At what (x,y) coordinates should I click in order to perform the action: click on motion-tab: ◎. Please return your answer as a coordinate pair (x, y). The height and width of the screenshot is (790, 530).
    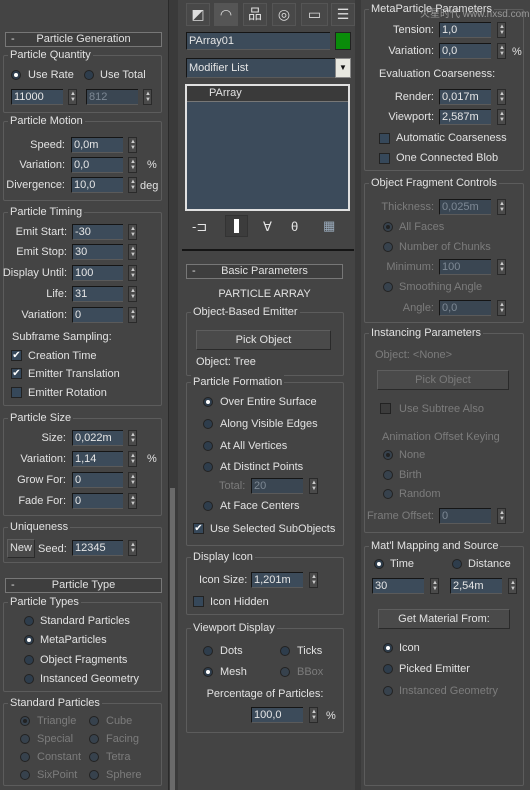
    Looking at the image, I should click on (284, 14).